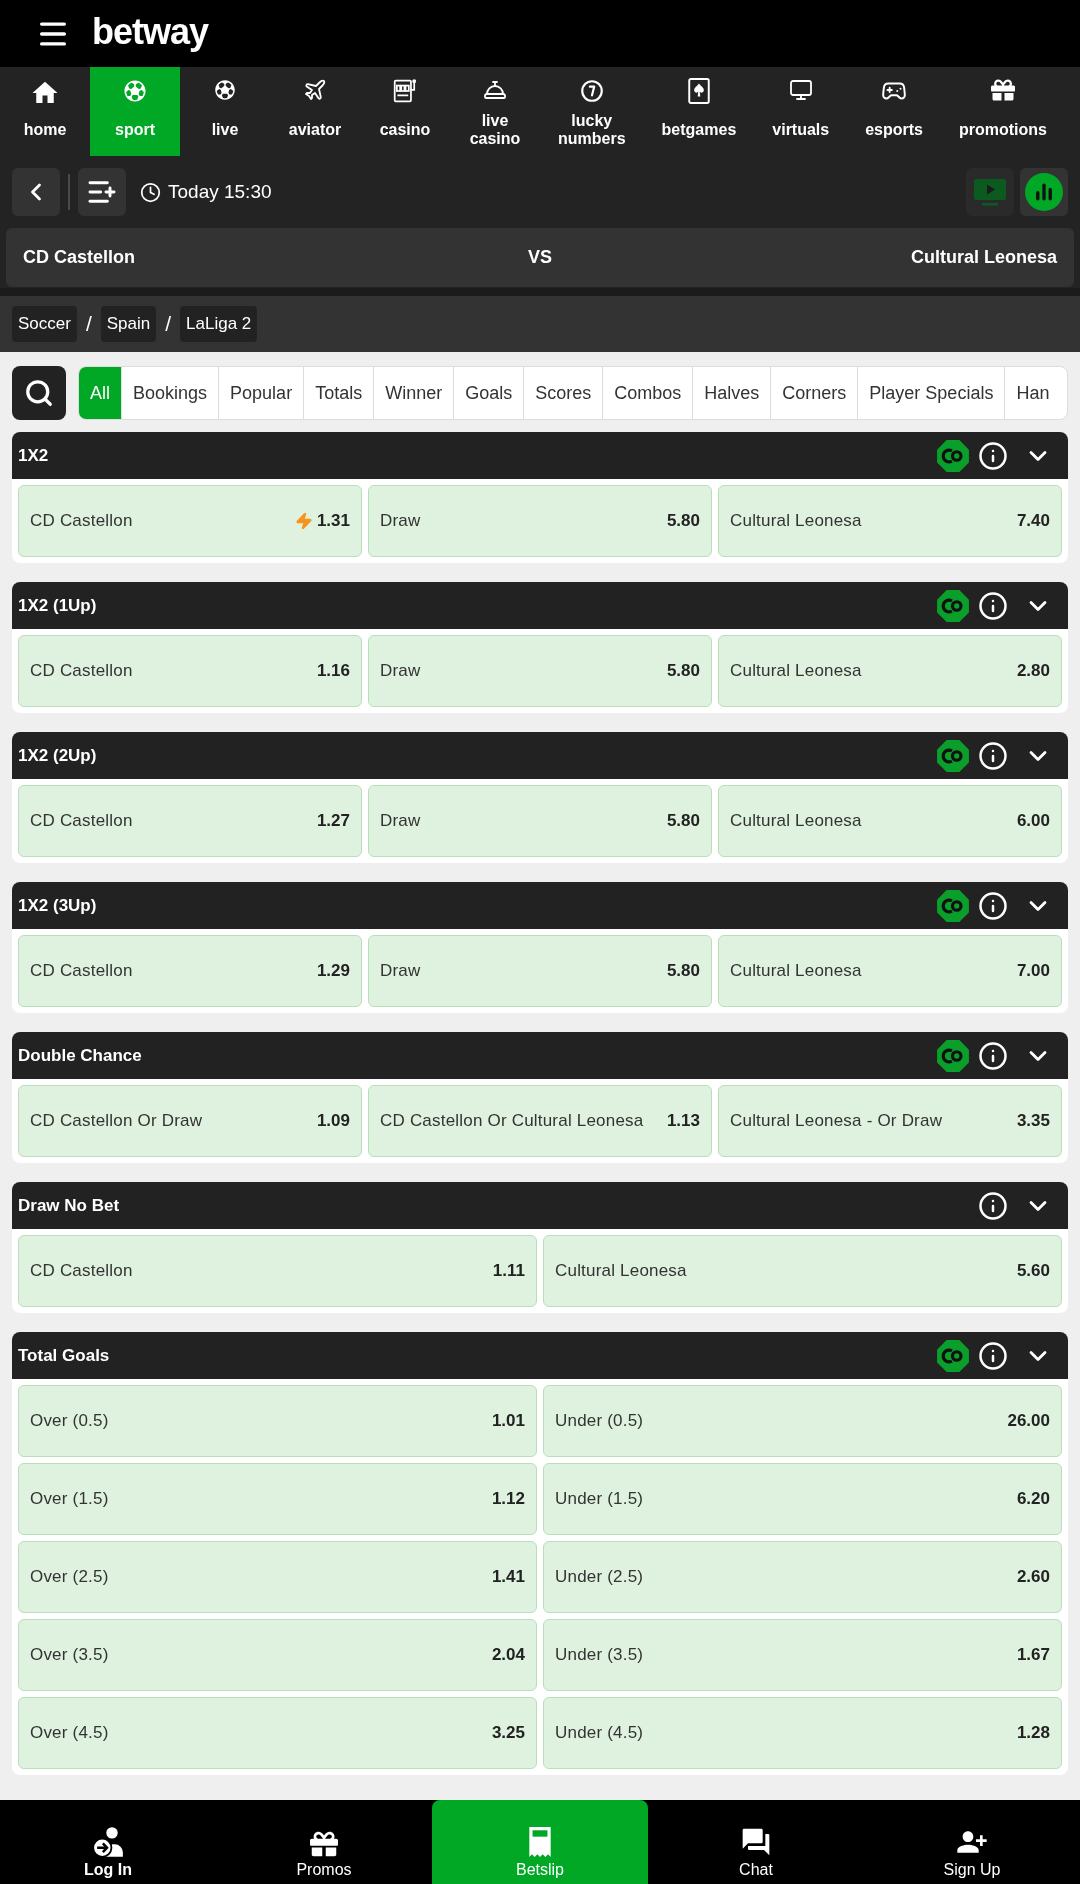  What do you see at coordinates (150, 33) in the screenshot?
I see `brand-logo: betway` at bounding box center [150, 33].